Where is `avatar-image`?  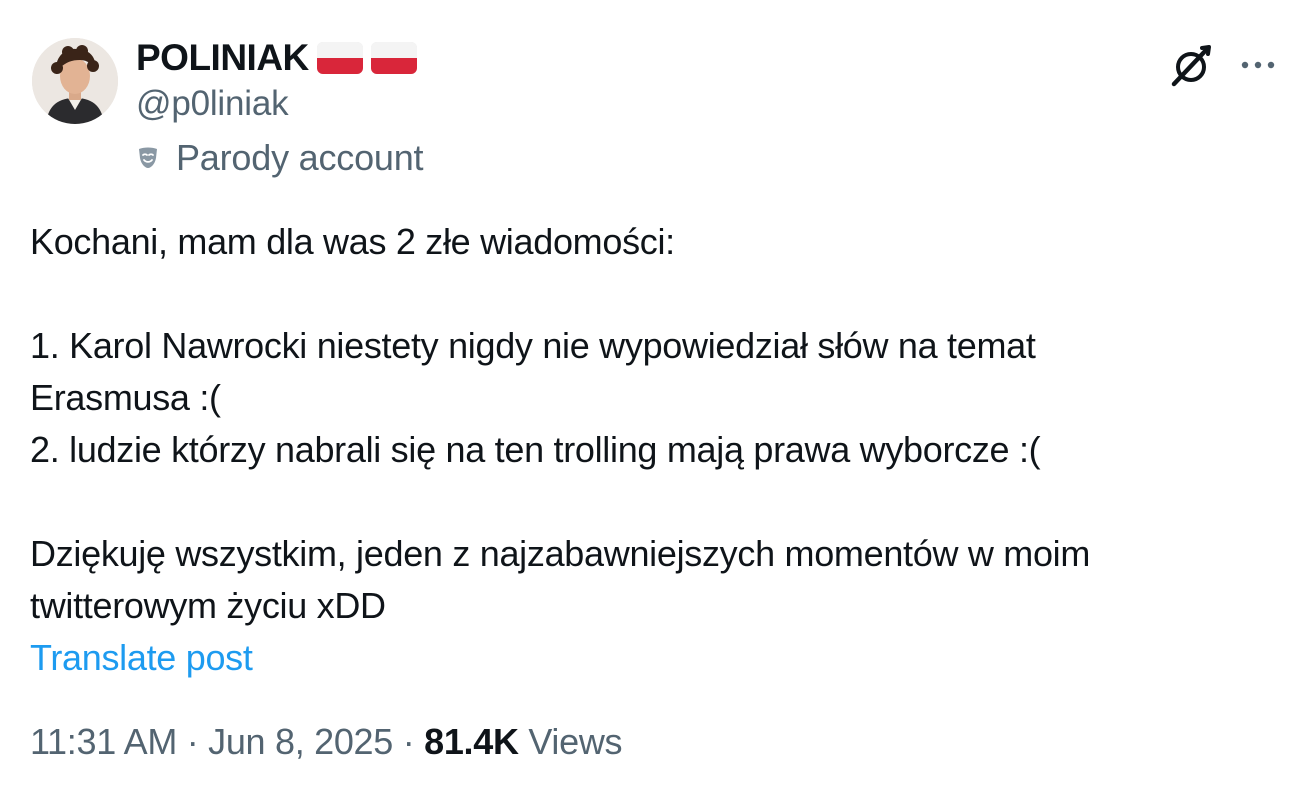
avatar-image is located at coordinates (75, 81).